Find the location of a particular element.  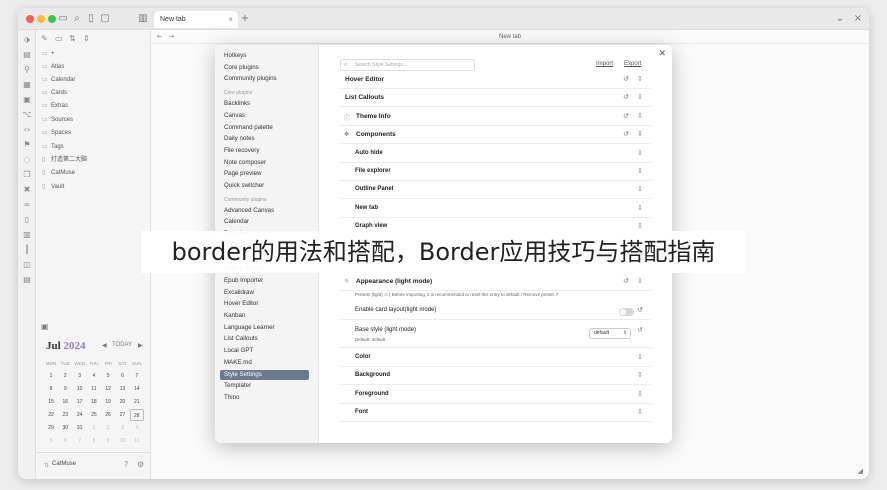

puzzle-icon: ✖ is located at coordinates (27, 190).